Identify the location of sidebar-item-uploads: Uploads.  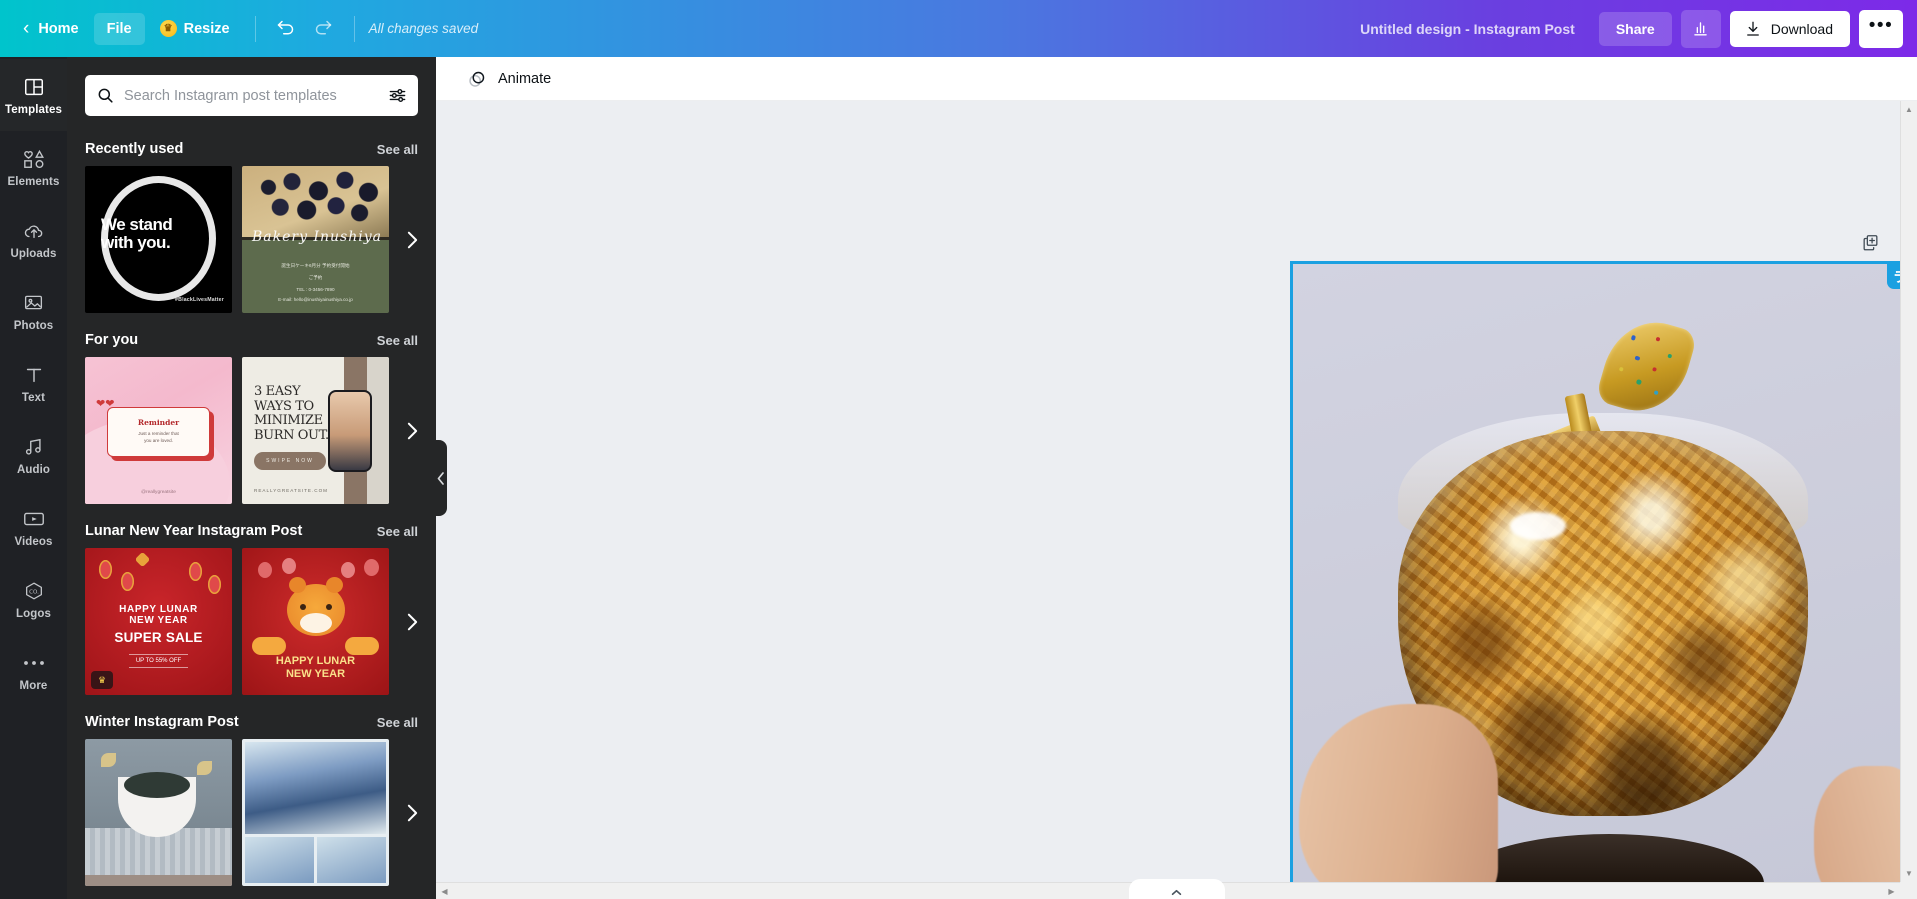
(33, 239).